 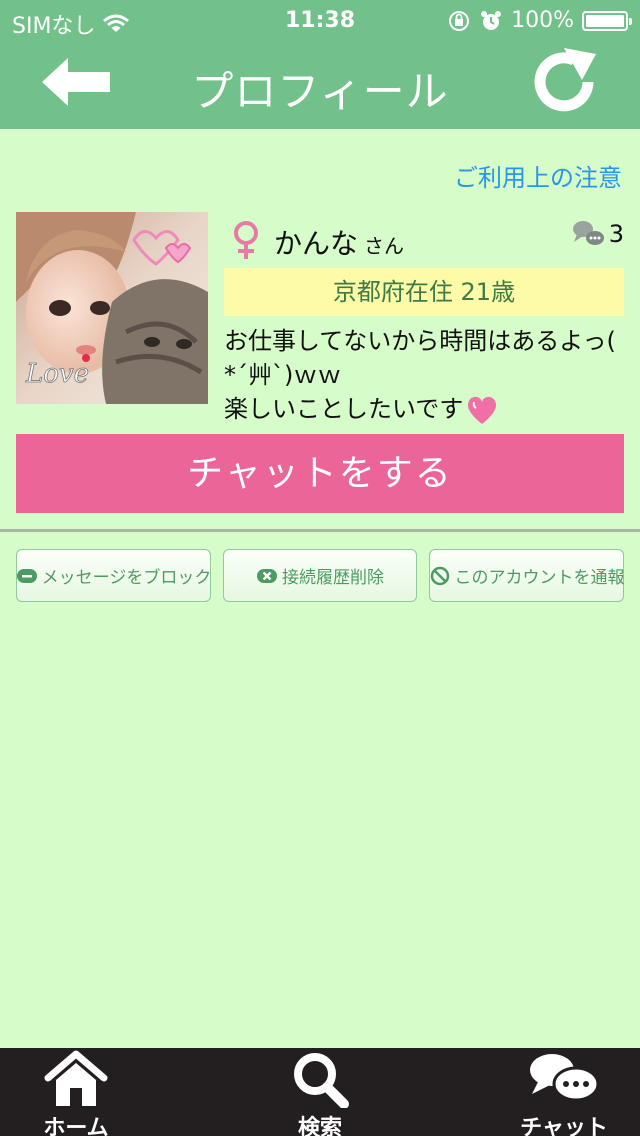 I want to click on minus-circle-icon, so click(x=26, y=575).